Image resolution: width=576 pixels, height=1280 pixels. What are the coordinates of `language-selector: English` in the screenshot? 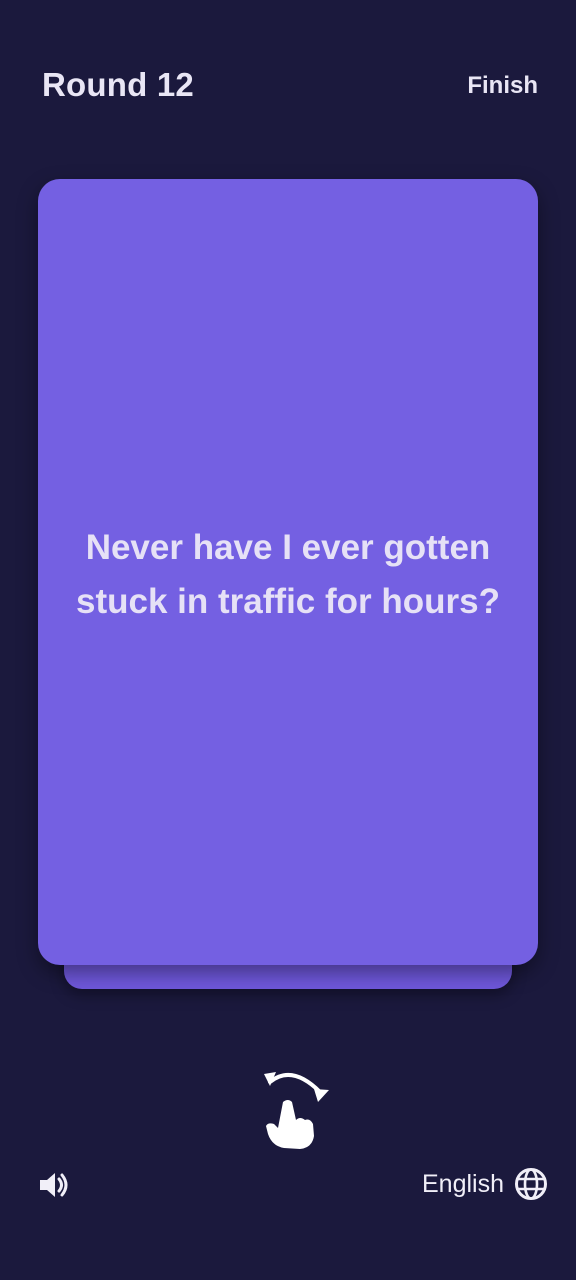 It's located at (485, 1184).